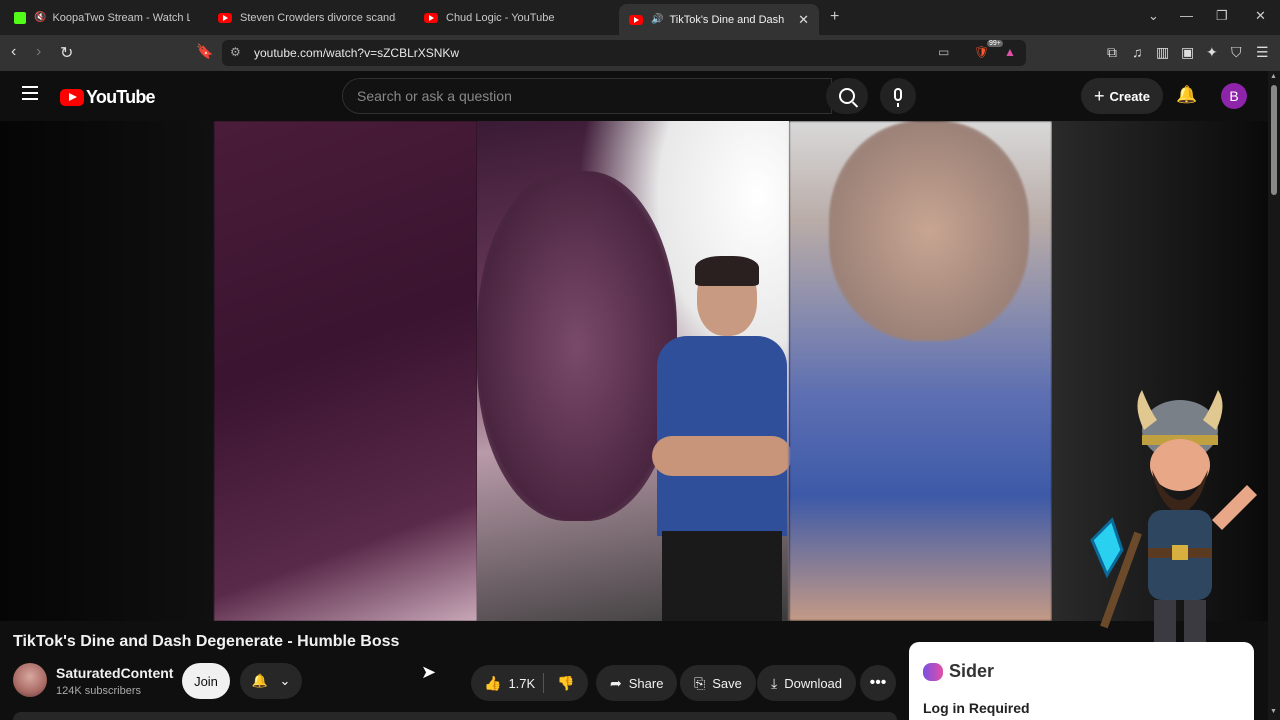 This screenshot has height=720, width=1280. I want to click on browser-menu-icon: ☰, so click(1262, 52).